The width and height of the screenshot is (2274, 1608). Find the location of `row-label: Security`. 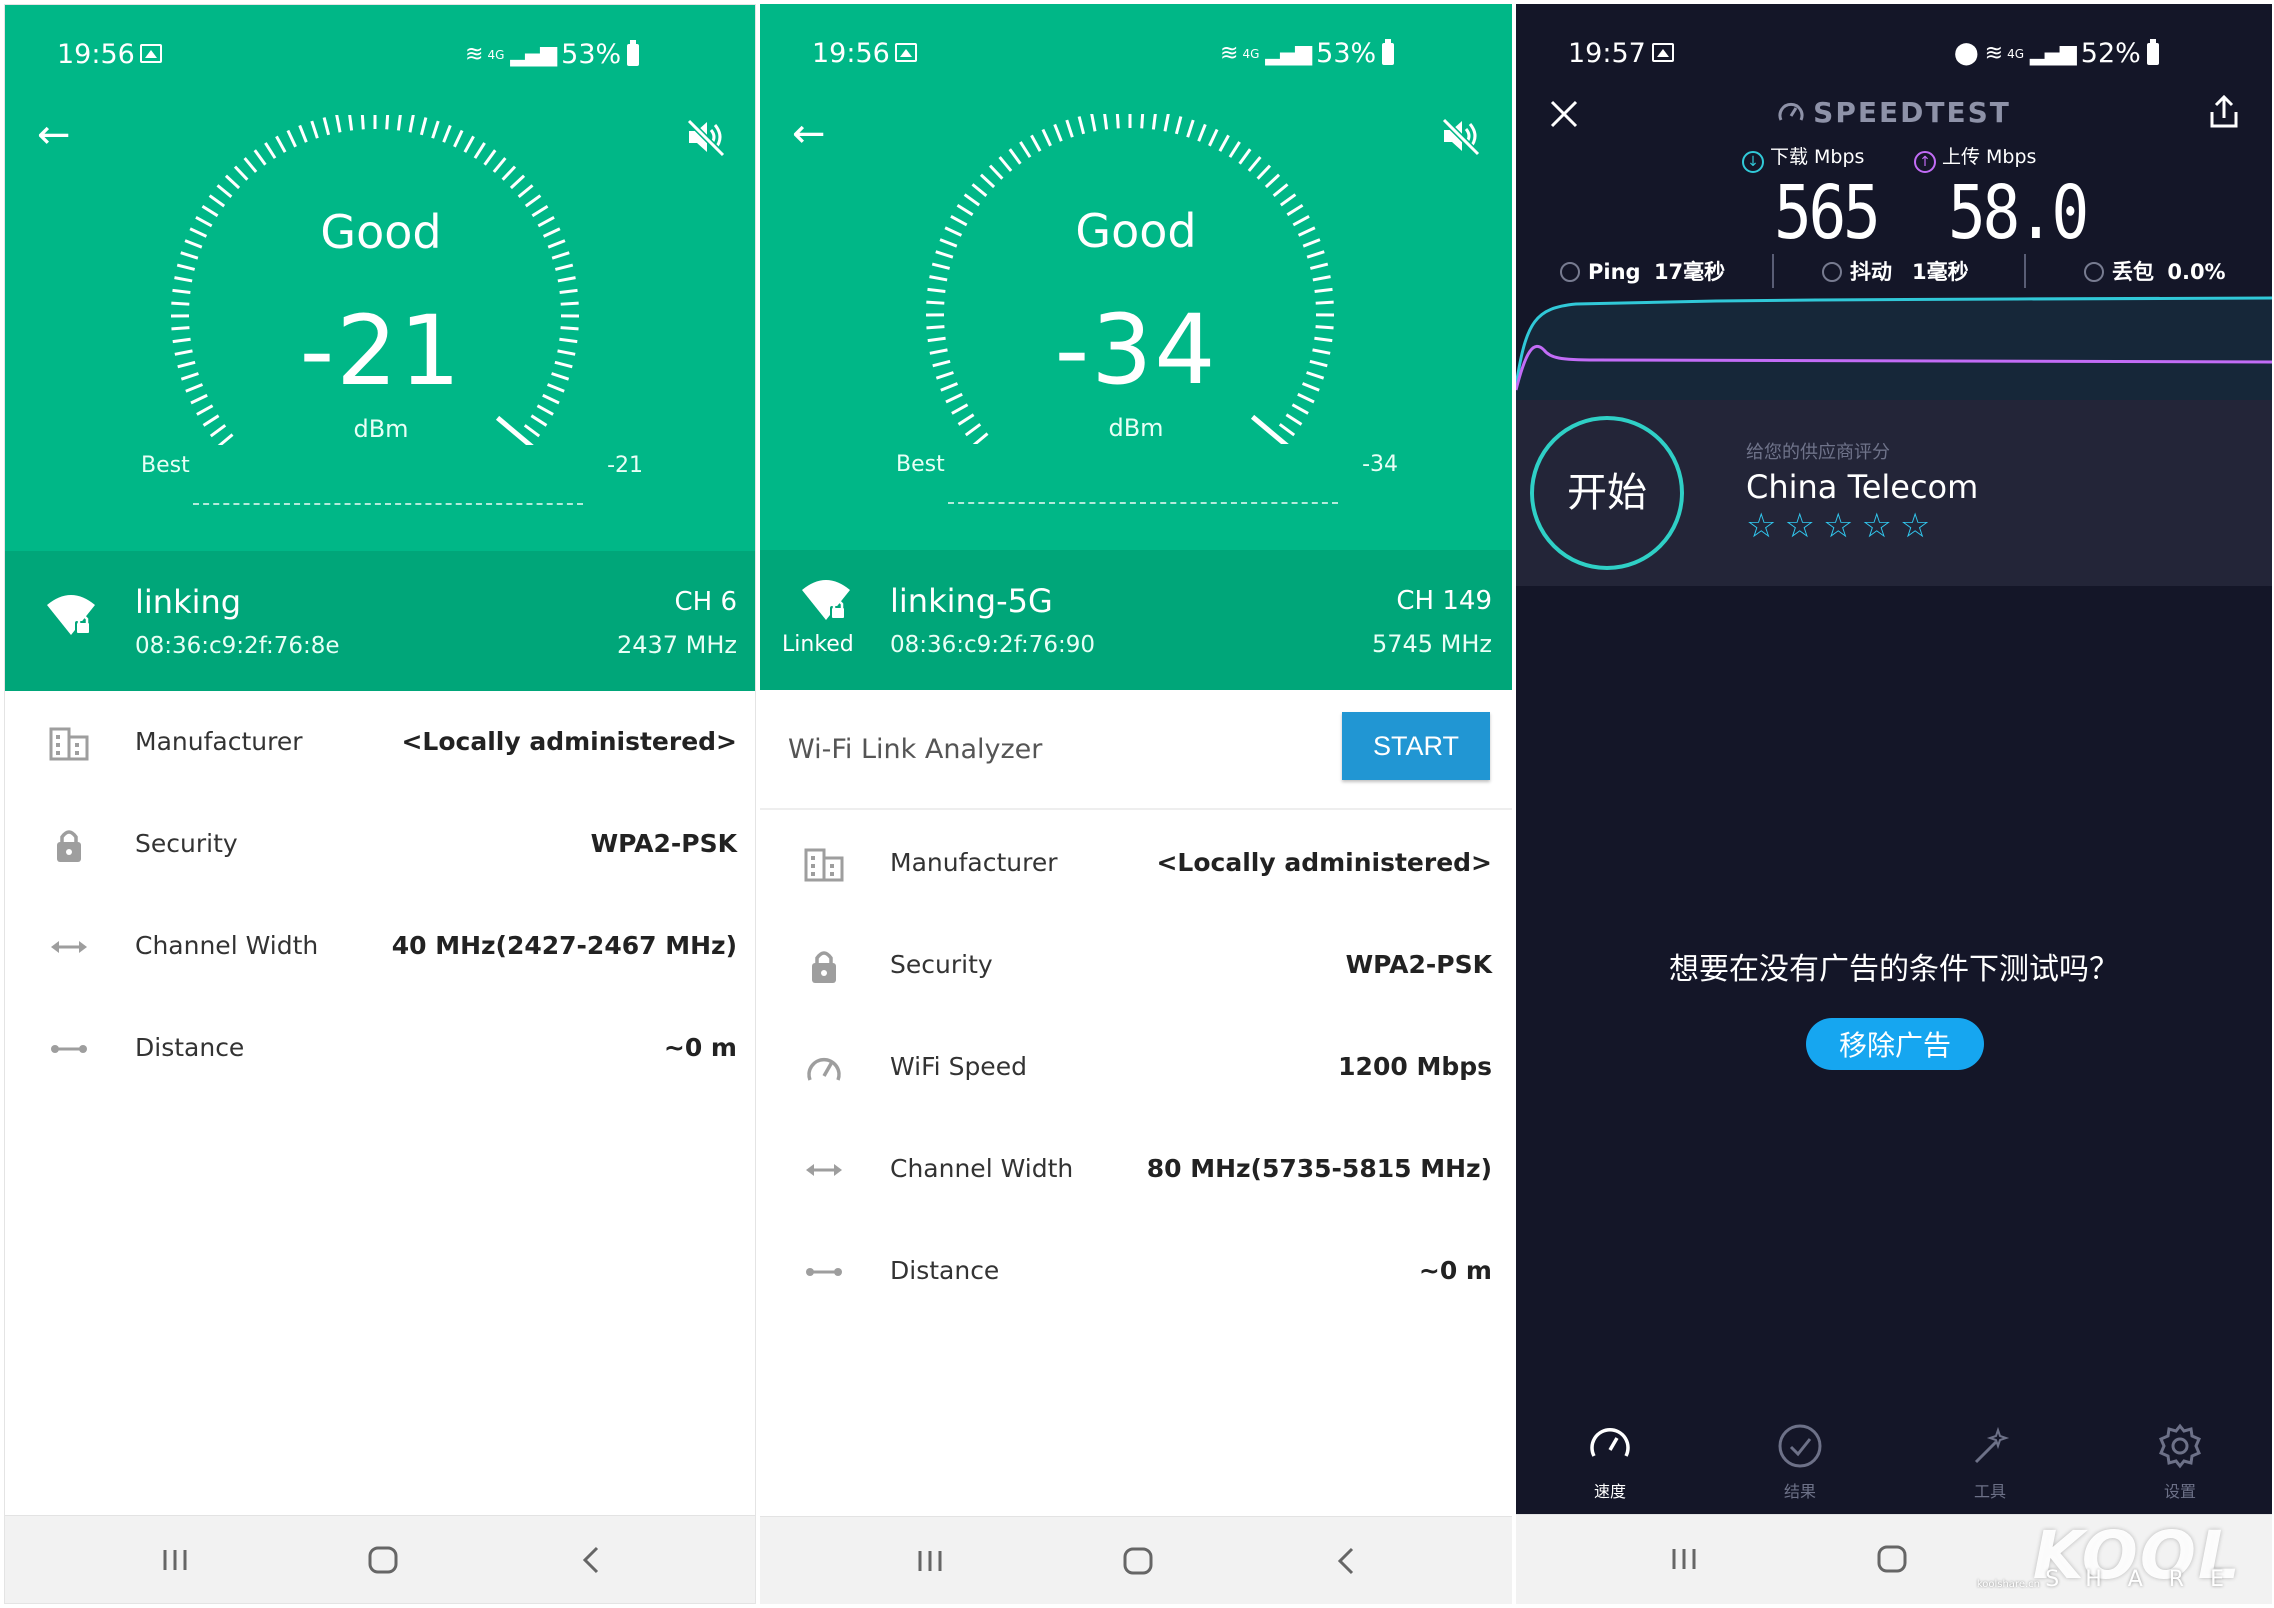

row-label: Security is located at coordinates (186, 843).